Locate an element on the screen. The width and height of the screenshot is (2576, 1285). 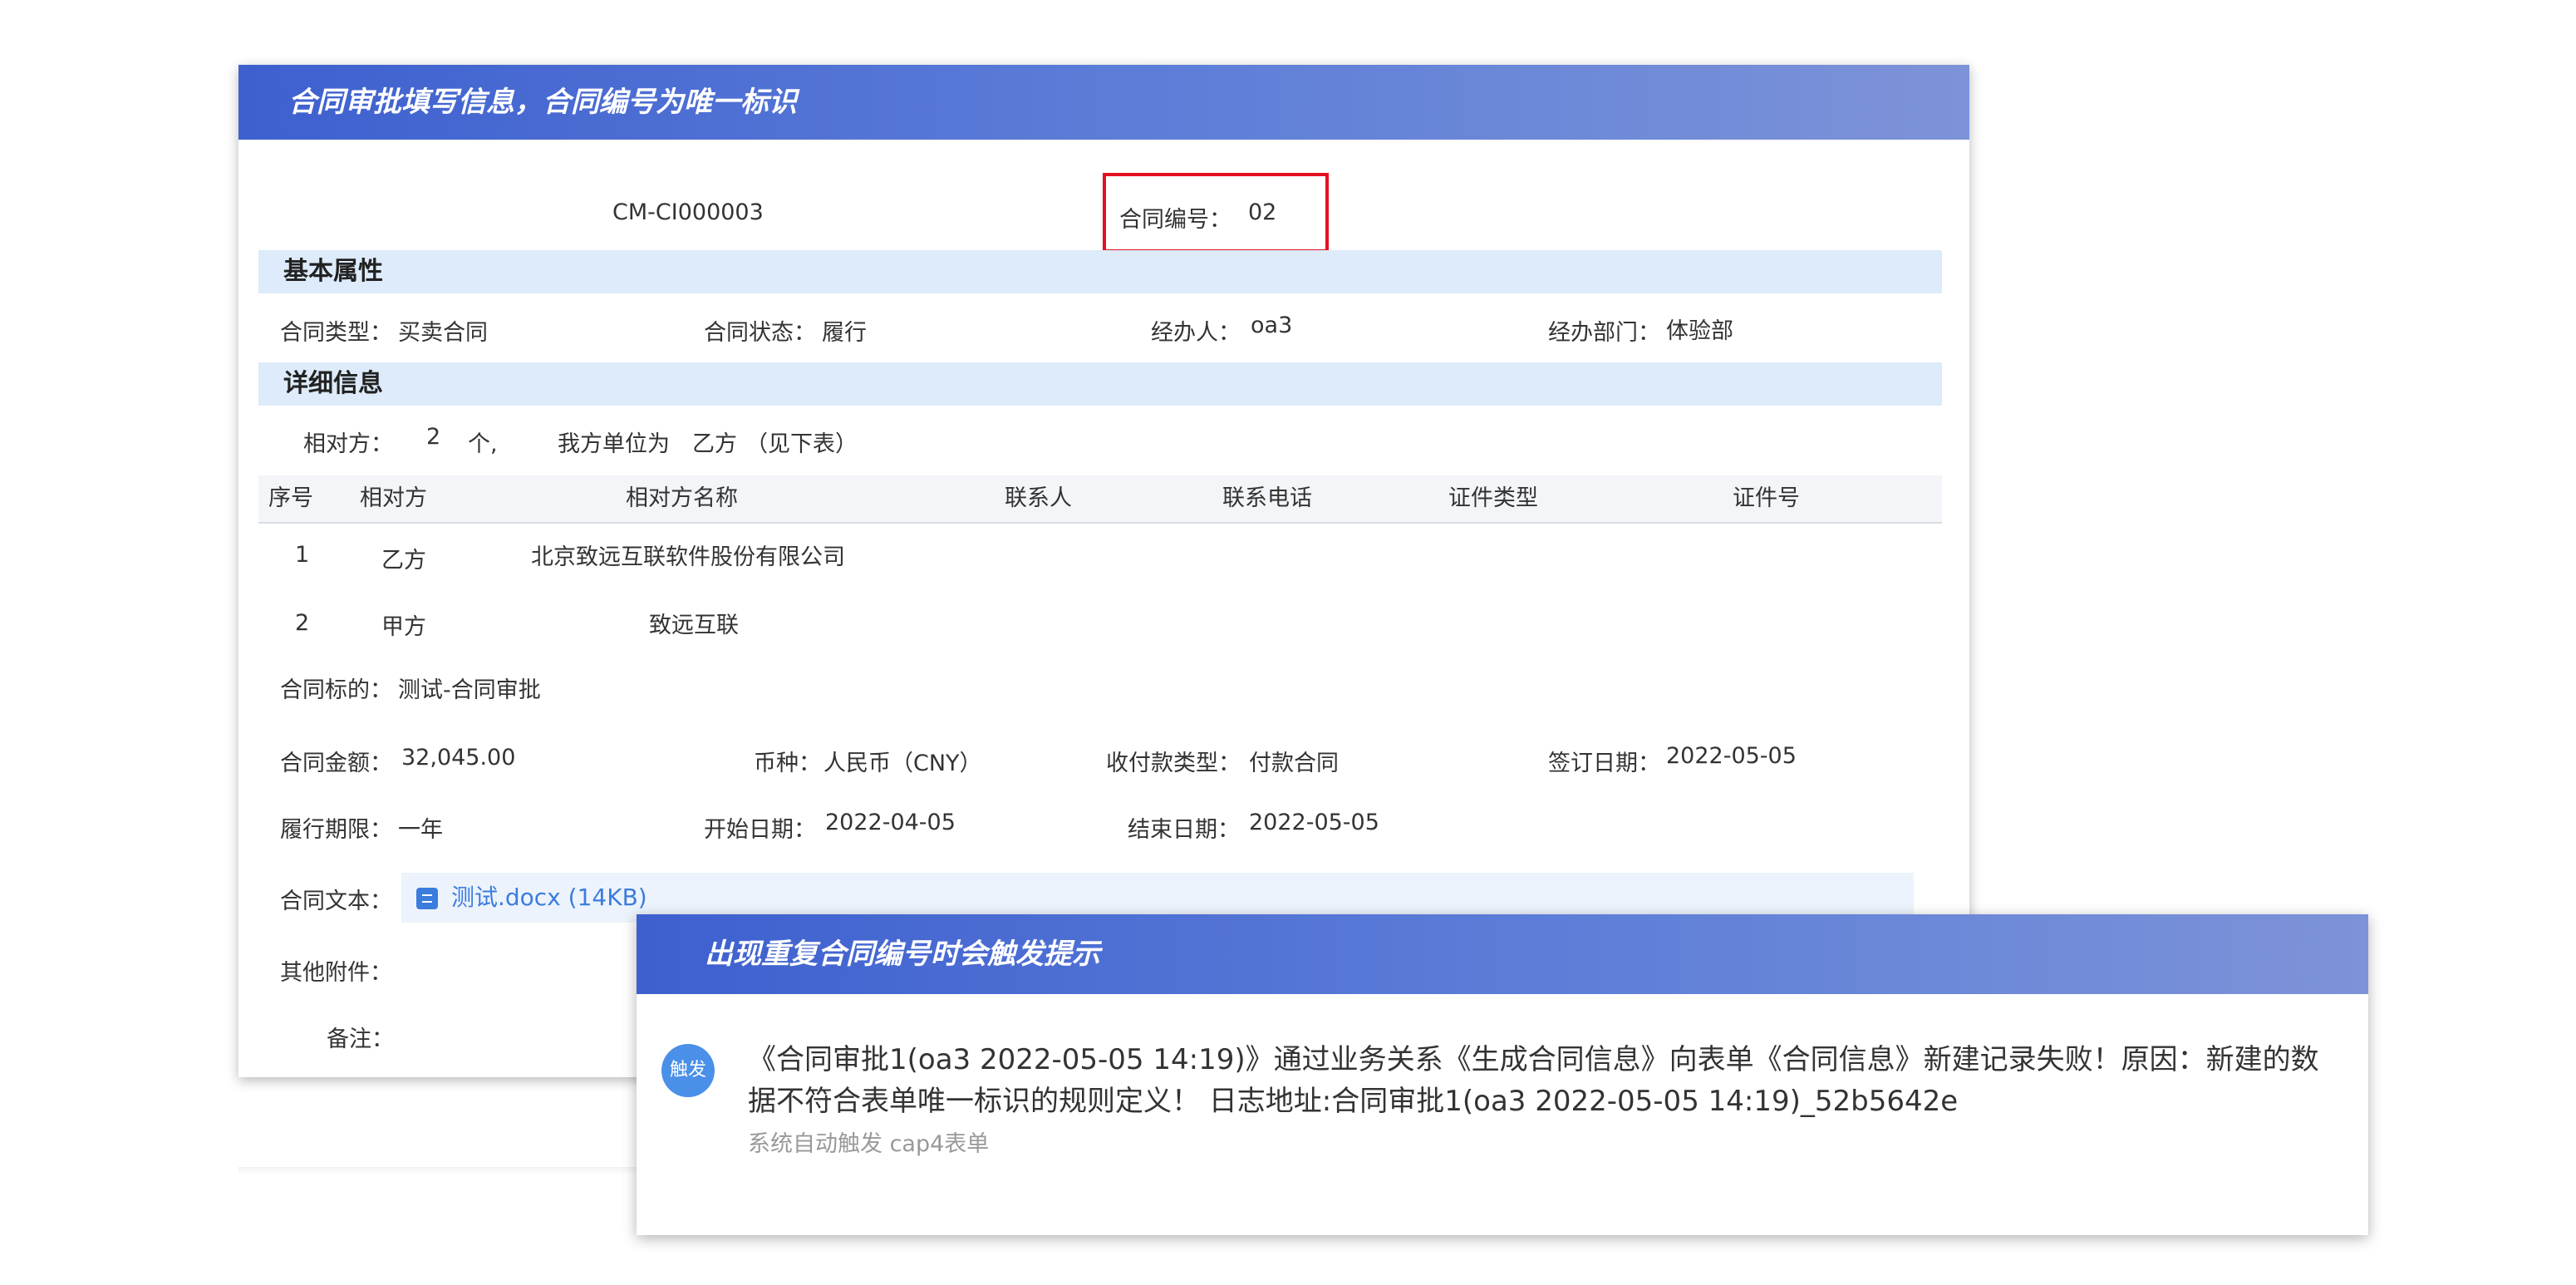
counterparty-label: 相对方： is located at coordinates (348, 444).